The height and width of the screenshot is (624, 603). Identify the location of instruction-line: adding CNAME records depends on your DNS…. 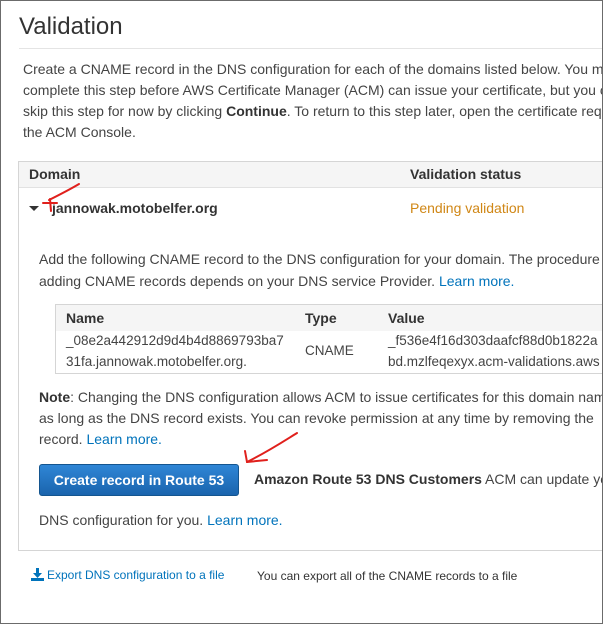
(320, 281).